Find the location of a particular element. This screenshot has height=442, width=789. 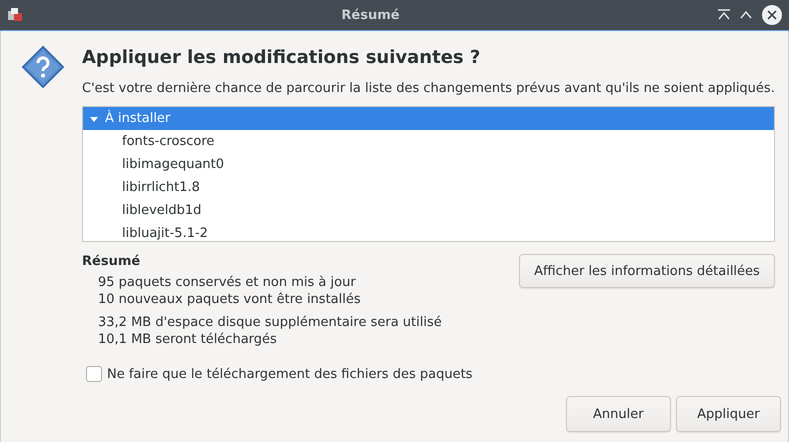

package-item: libluajit-5.1-2 is located at coordinates (428, 231).